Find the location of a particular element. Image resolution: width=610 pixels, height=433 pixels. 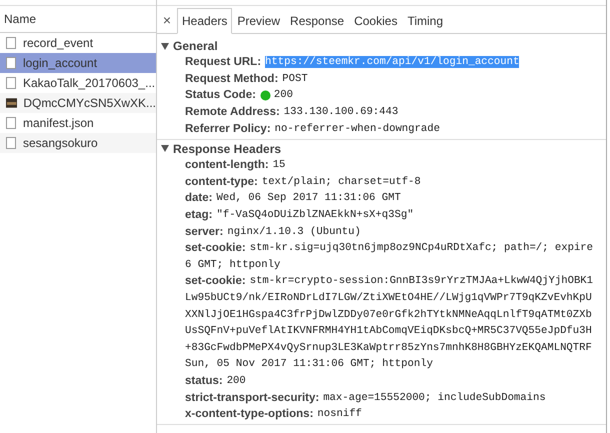

header-name: content-type: is located at coordinates (221, 182).